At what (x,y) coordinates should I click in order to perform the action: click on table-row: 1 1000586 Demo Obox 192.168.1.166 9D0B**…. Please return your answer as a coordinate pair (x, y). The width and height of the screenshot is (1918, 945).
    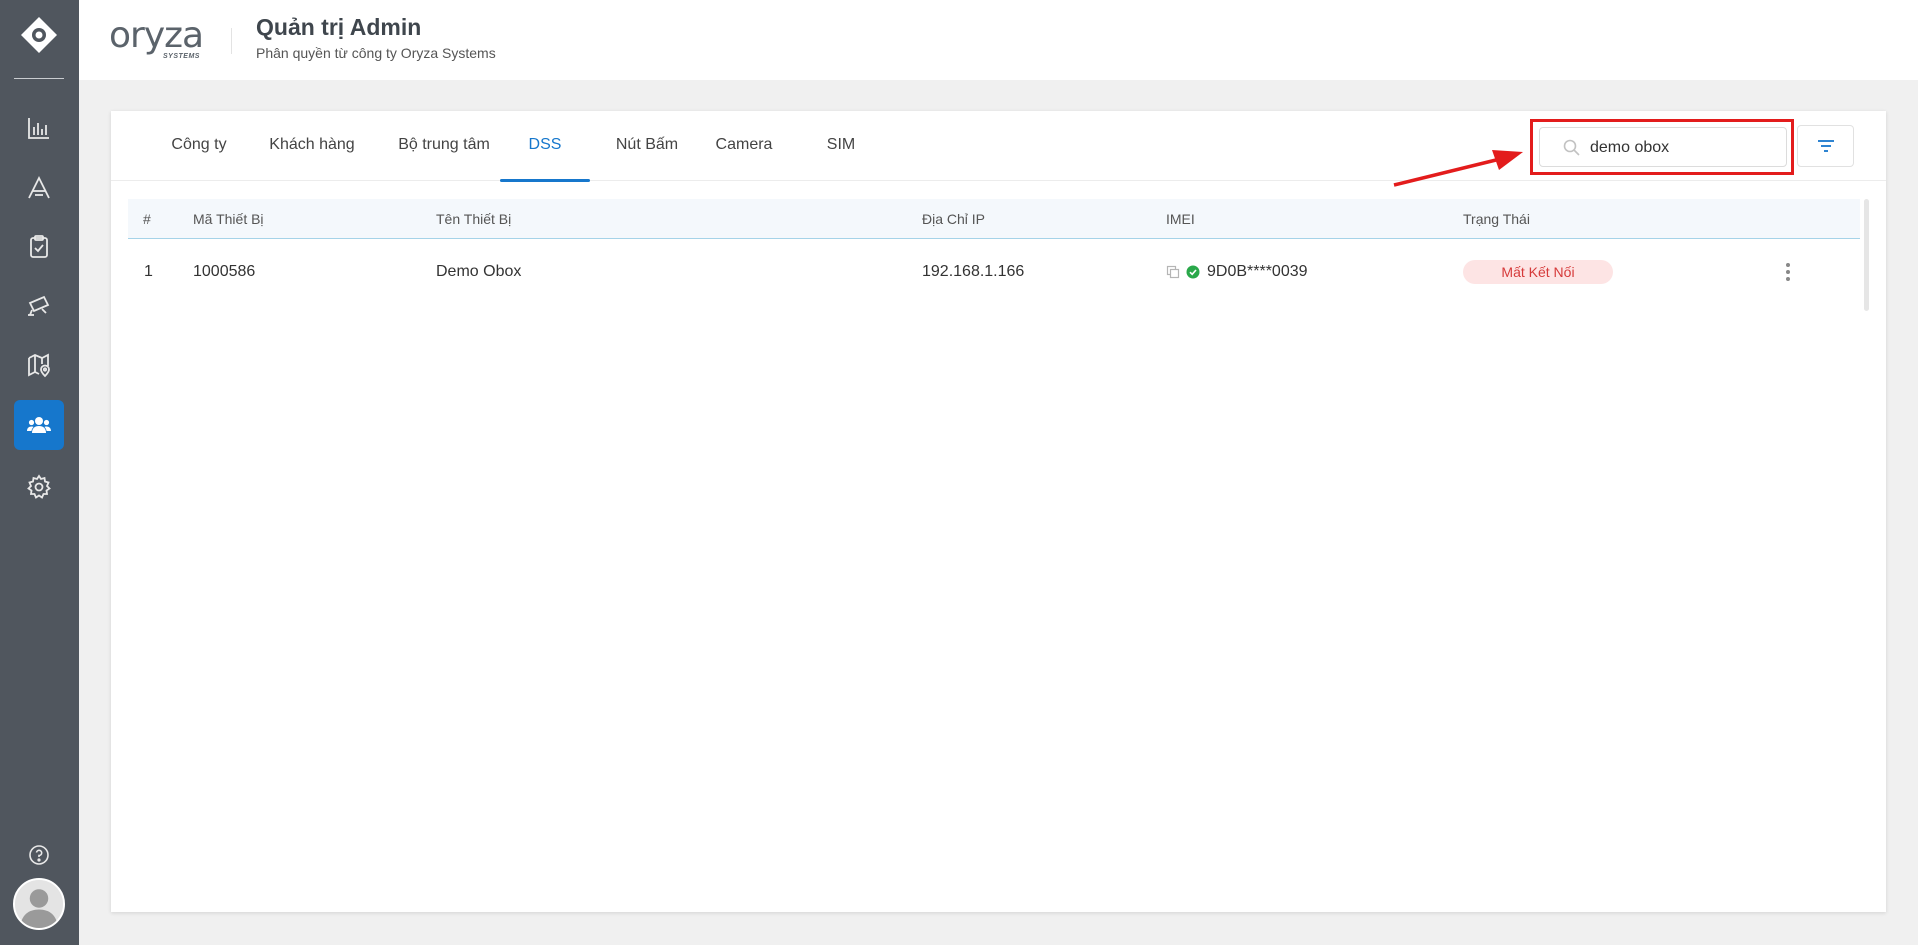
    Looking at the image, I should click on (994, 272).